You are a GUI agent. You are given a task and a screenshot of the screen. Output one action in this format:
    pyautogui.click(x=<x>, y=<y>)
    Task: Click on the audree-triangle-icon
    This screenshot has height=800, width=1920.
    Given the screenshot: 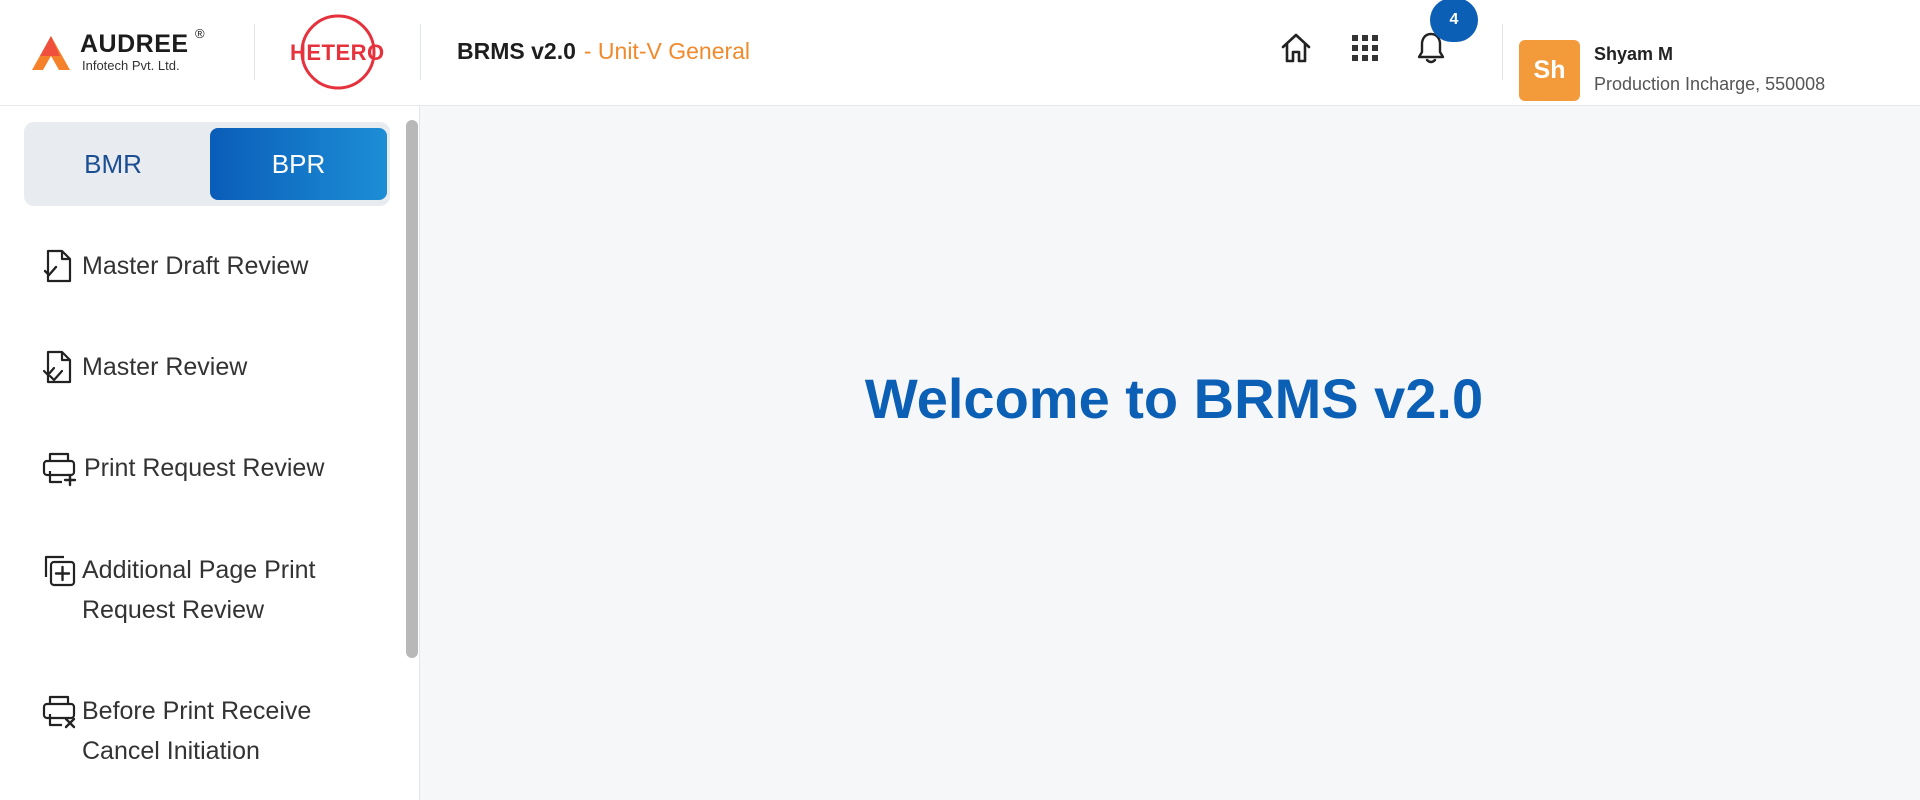 What is the action you would take?
    pyautogui.click(x=51, y=53)
    